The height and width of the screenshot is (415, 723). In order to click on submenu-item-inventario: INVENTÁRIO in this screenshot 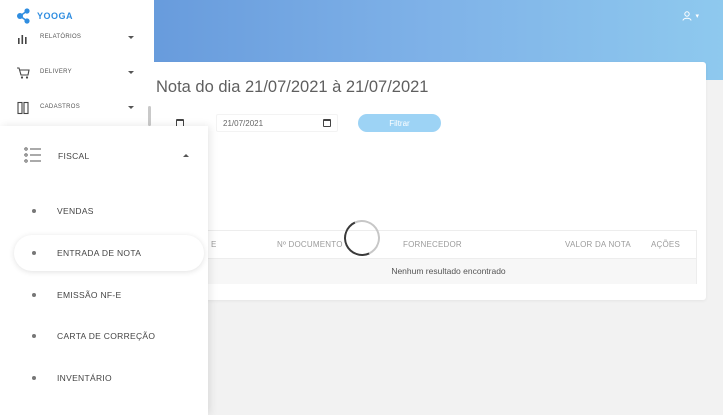, I will do `click(109, 378)`.